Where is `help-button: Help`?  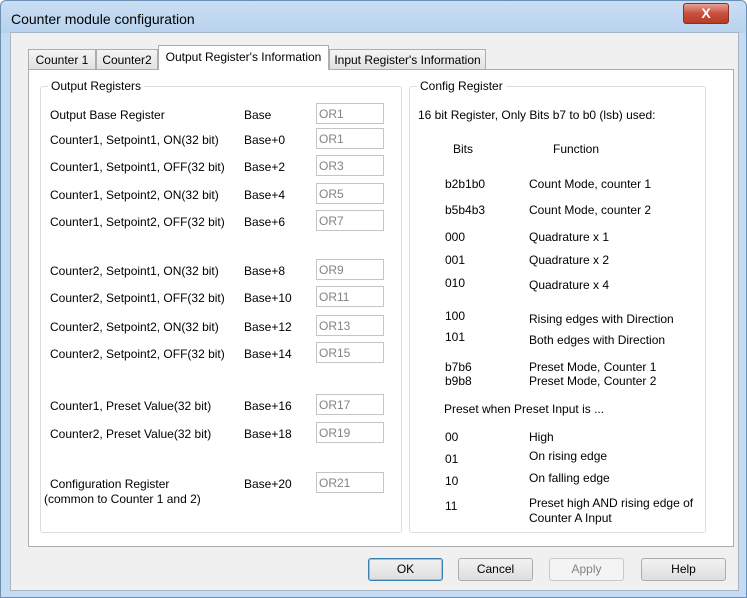
help-button: Help is located at coordinates (683, 569).